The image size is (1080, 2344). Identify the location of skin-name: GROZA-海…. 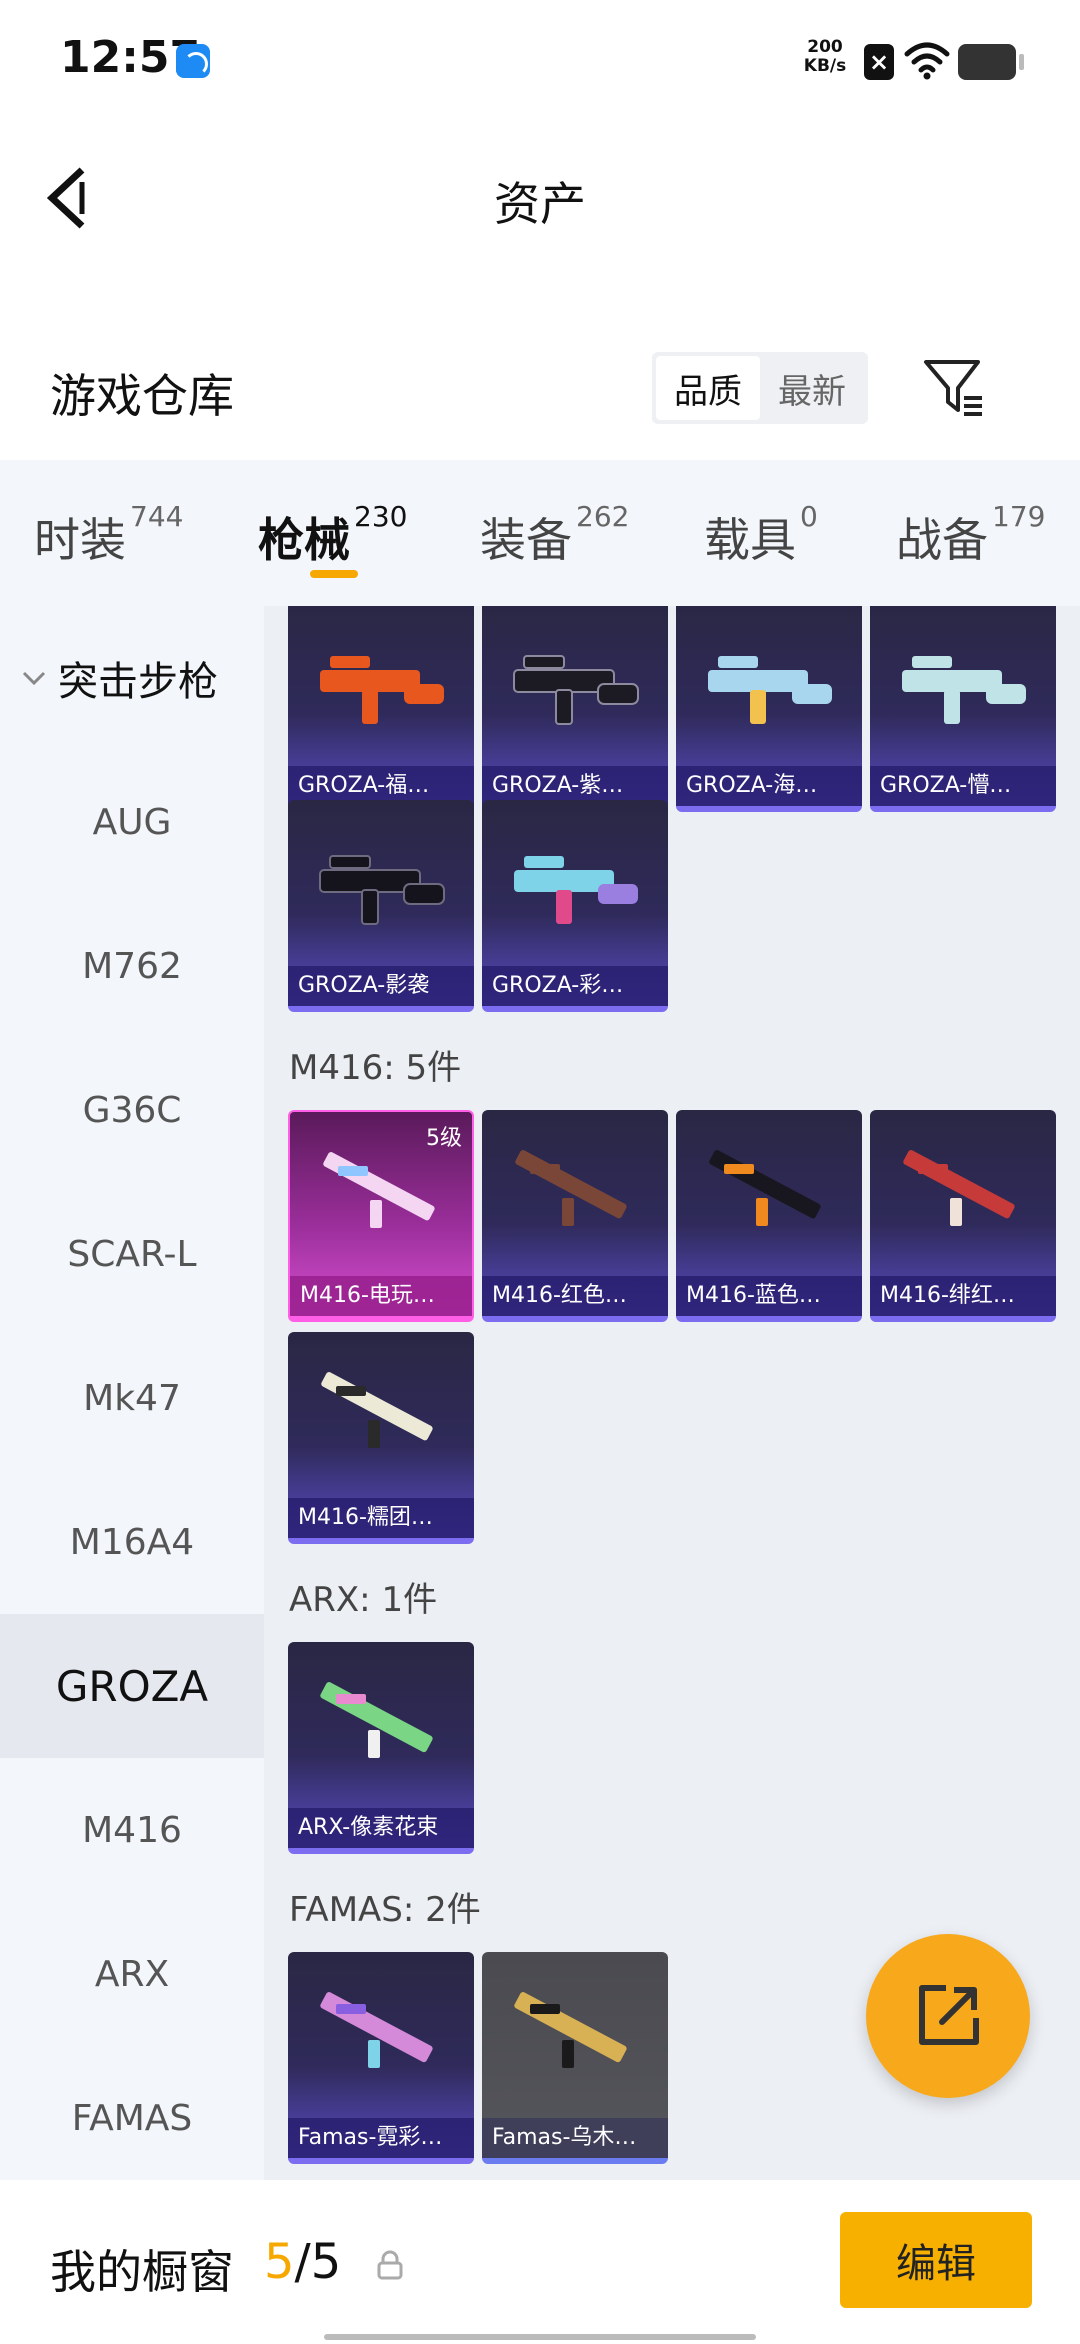
(769, 786).